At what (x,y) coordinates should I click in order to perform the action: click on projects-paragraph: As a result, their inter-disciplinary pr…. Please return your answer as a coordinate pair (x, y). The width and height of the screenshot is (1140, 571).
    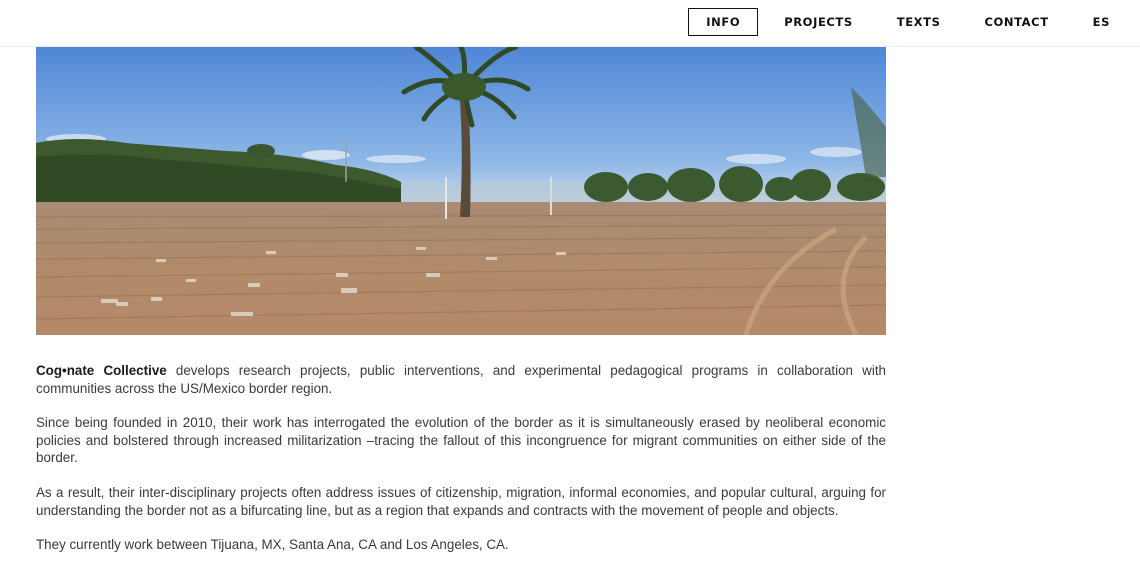
    Looking at the image, I should click on (461, 501).